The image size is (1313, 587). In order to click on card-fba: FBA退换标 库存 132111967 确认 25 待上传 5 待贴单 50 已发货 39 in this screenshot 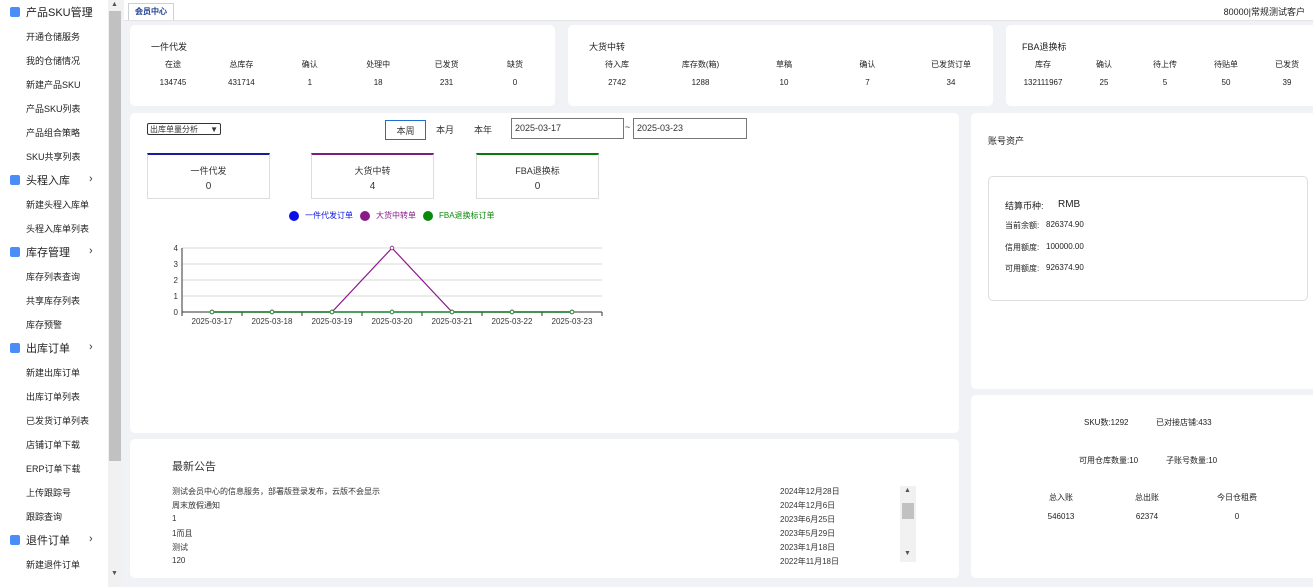, I will do `click(1159, 65)`.